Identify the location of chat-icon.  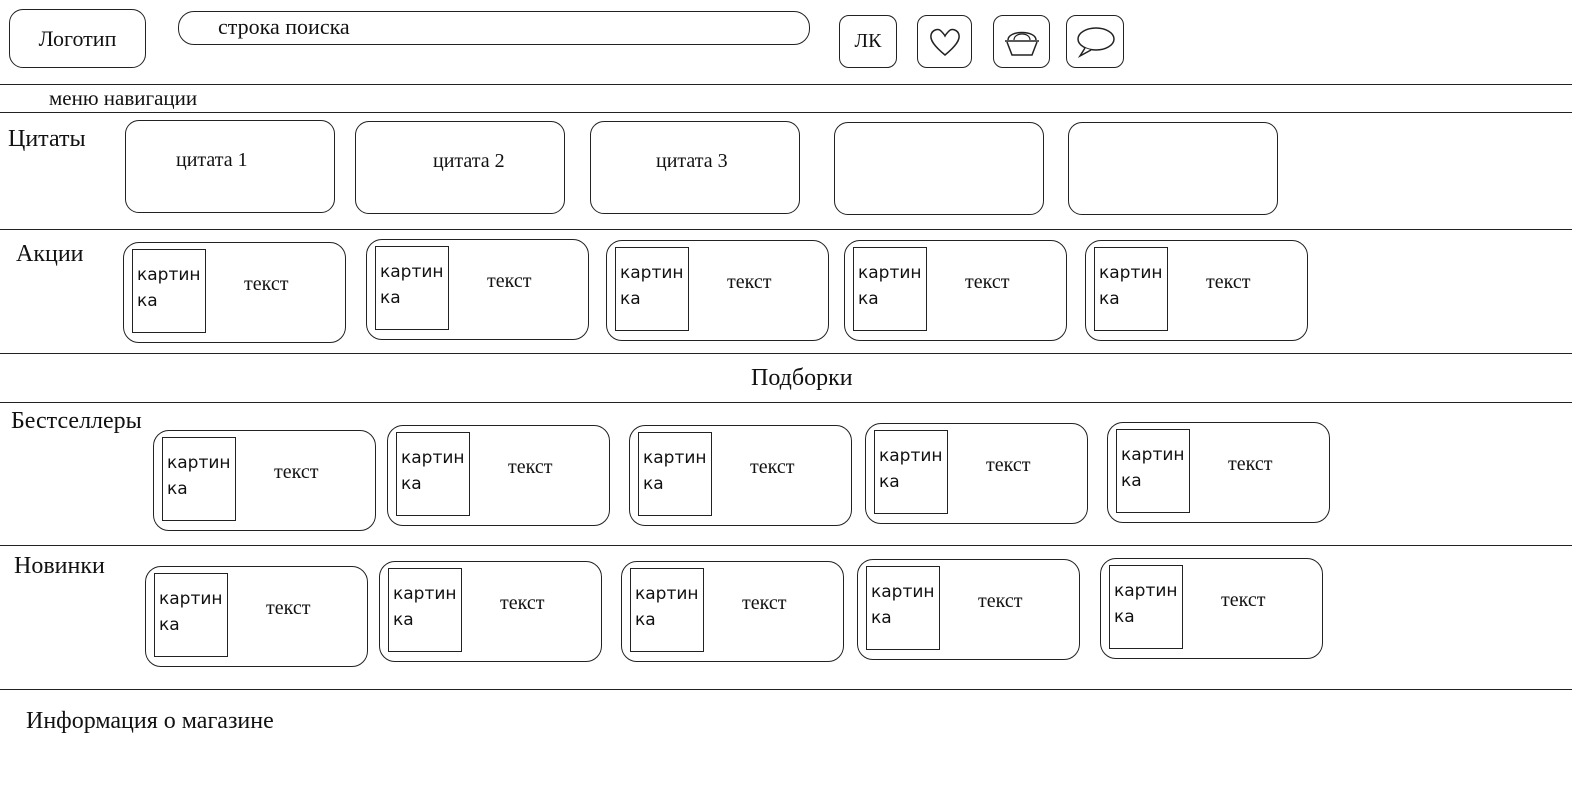
(1096, 42).